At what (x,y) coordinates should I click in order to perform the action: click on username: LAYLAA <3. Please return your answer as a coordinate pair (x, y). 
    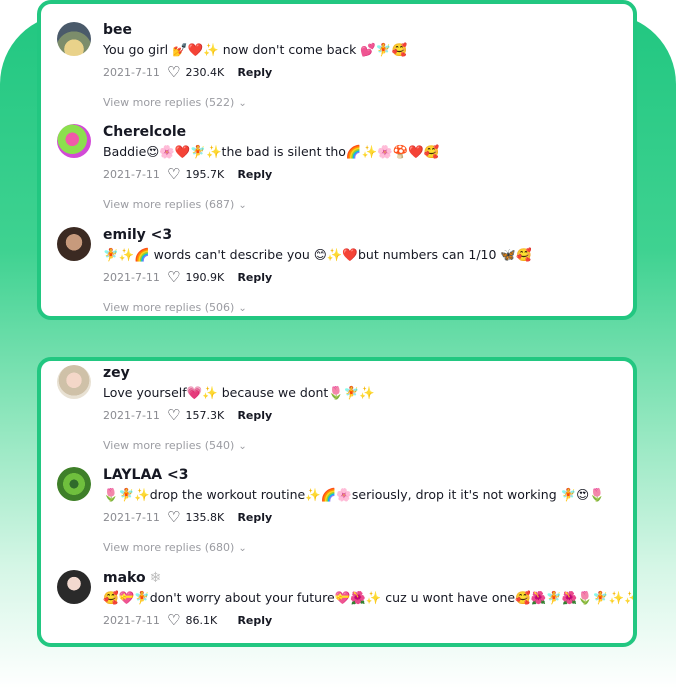
    Looking at the image, I should click on (146, 475).